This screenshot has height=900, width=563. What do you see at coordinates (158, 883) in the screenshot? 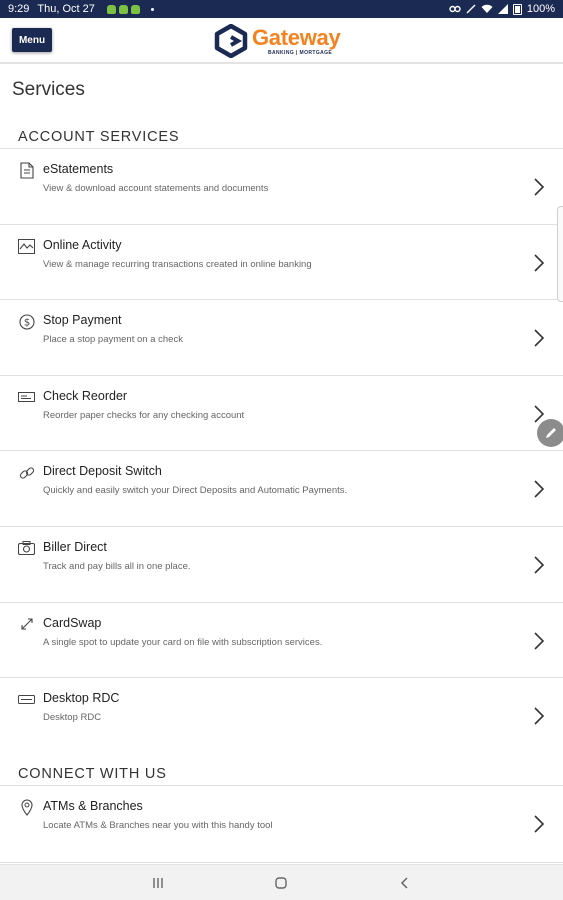
I see `recent-apps-icon` at bounding box center [158, 883].